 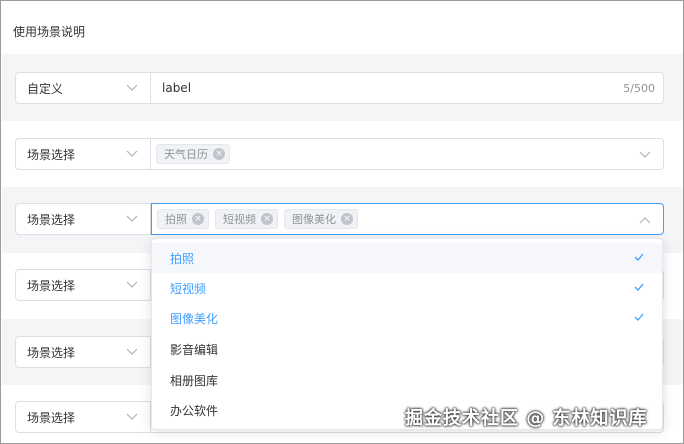 What do you see at coordinates (407, 219) in the screenshot?
I see `scene-multiselect: 拍照 × 短视频 × 图像美化 ×` at bounding box center [407, 219].